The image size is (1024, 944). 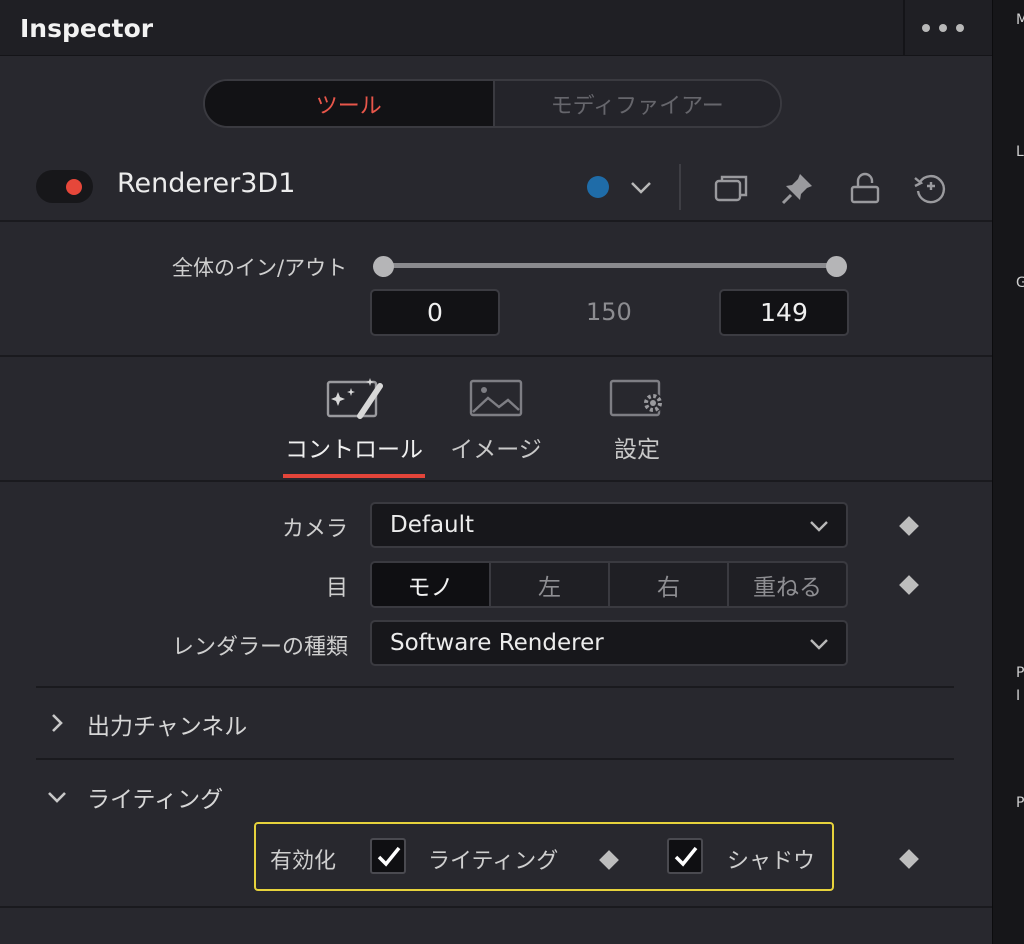 What do you see at coordinates (611, 265) in the screenshot?
I see `range-slider-track` at bounding box center [611, 265].